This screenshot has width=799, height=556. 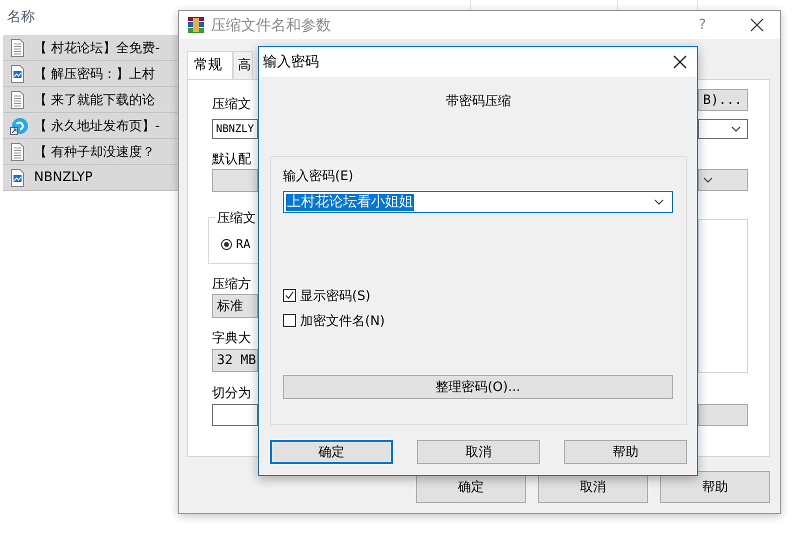 I want to click on file-name: 【 来了就能下载的论, so click(x=95, y=100).